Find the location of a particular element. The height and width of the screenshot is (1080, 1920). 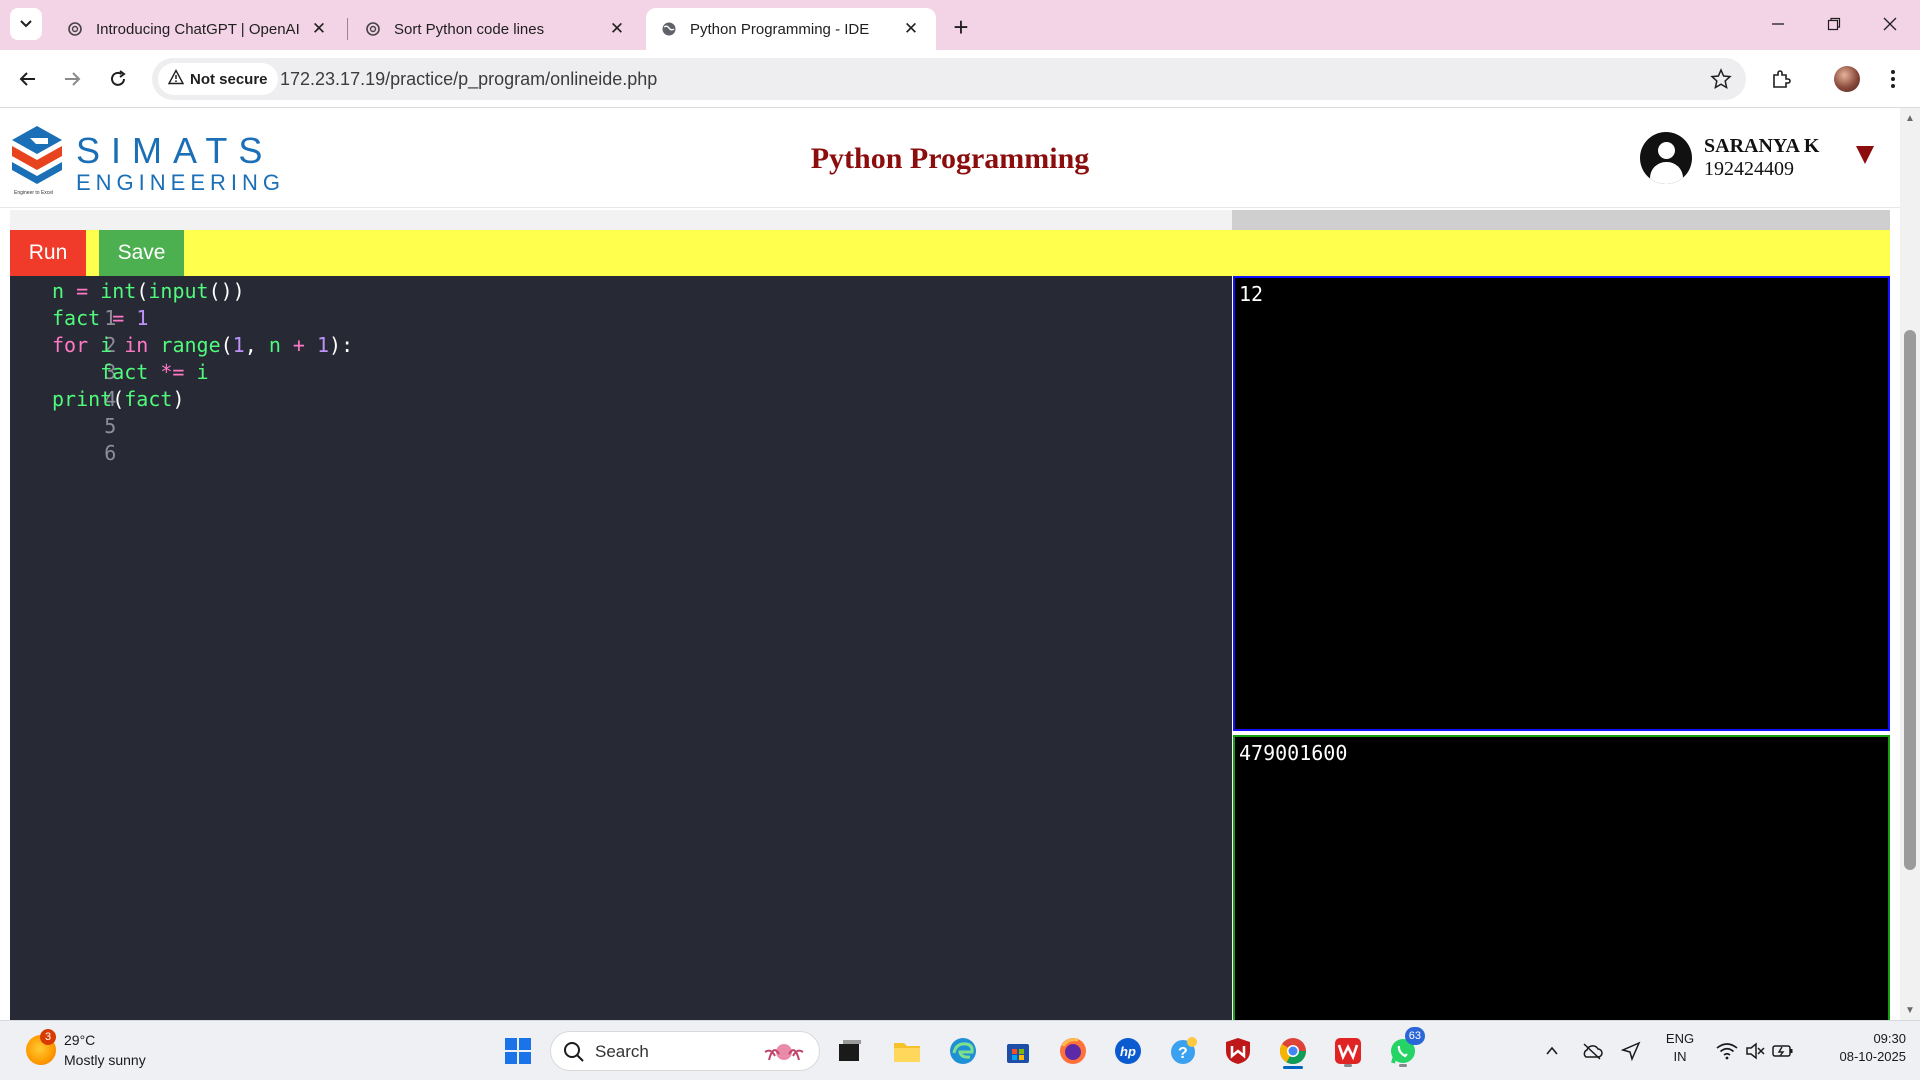

minimize-button is located at coordinates (1778, 24).